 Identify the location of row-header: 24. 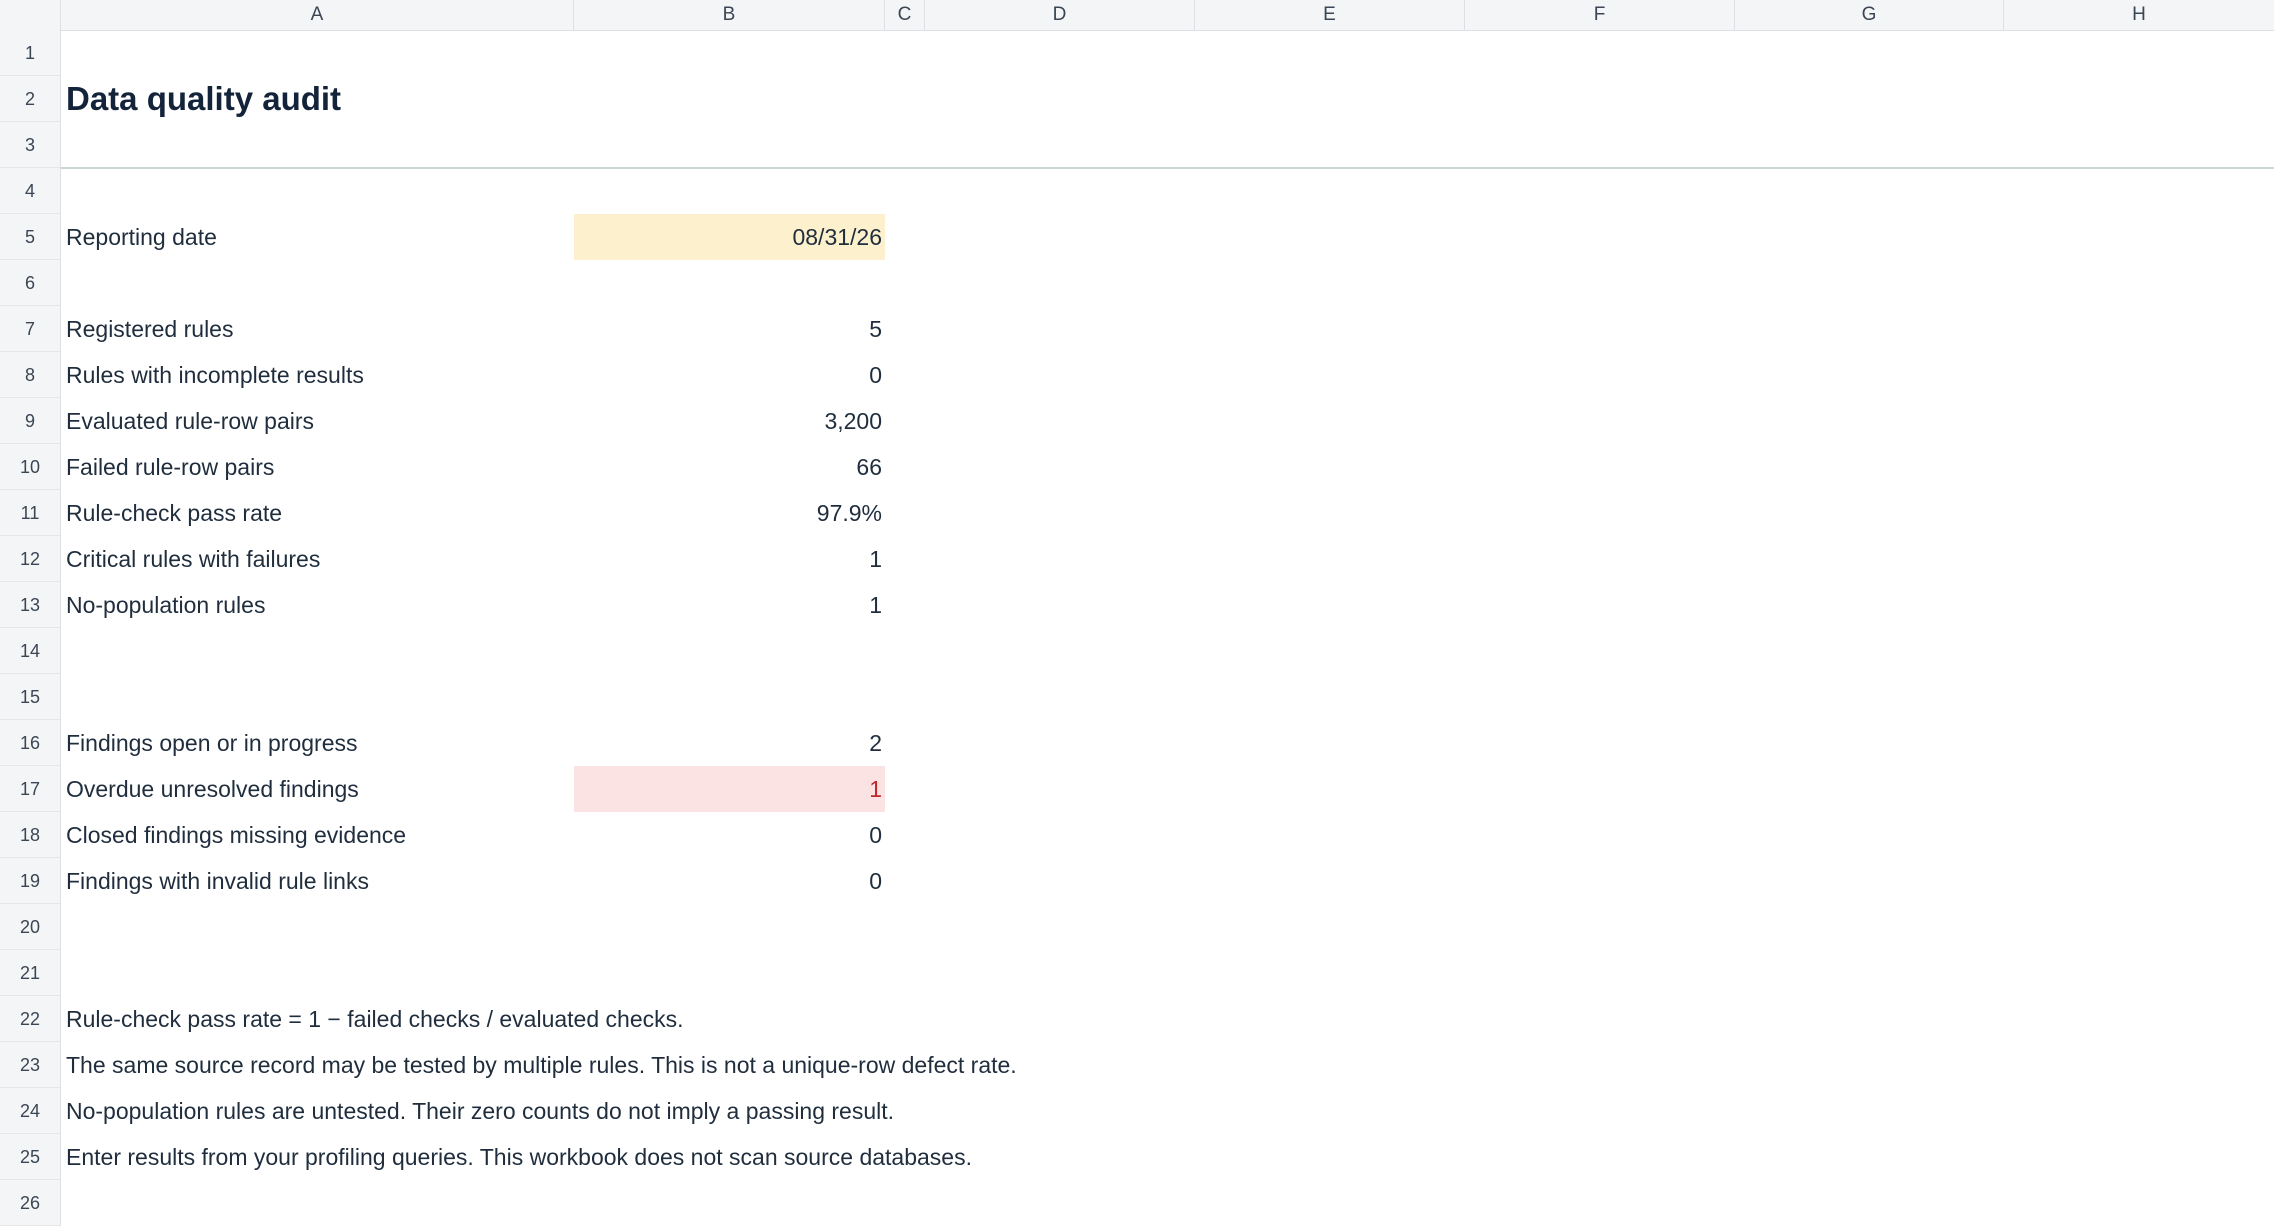
(30, 1111).